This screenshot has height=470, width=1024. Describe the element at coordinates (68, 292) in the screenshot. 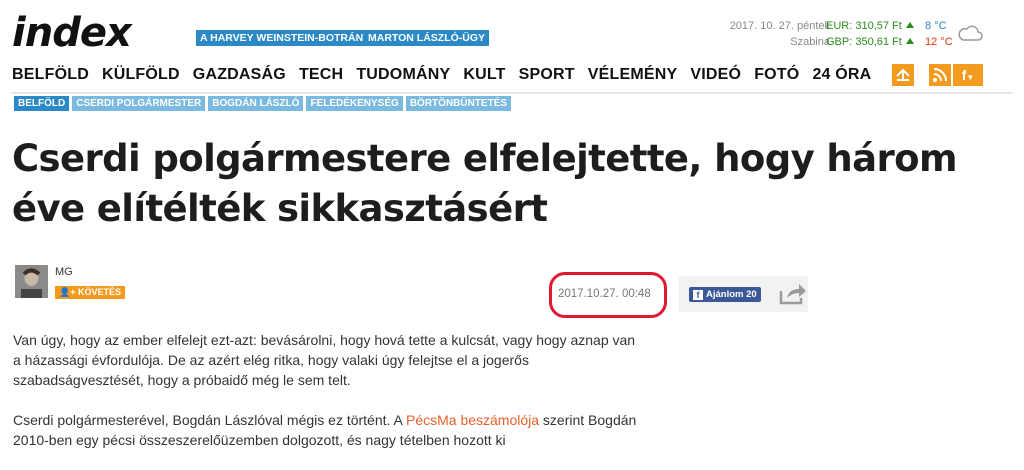

I see `add-user-icon: 👤+` at that location.